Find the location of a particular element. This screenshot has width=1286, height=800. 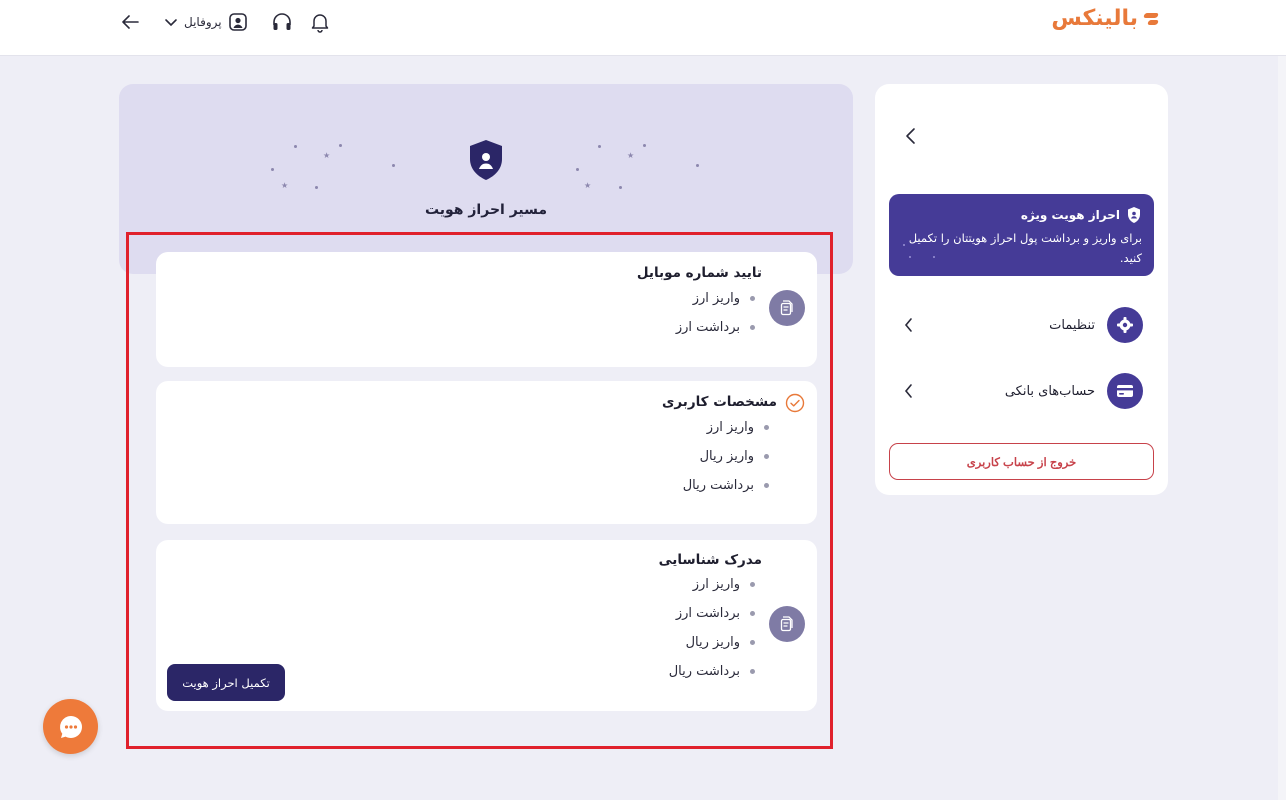

profile-label: پروفایل is located at coordinates (203, 22).